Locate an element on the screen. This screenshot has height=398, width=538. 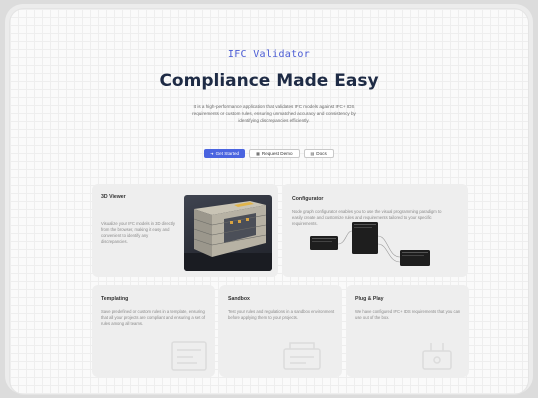
3d-model-image is located at coordinates (228, 233).